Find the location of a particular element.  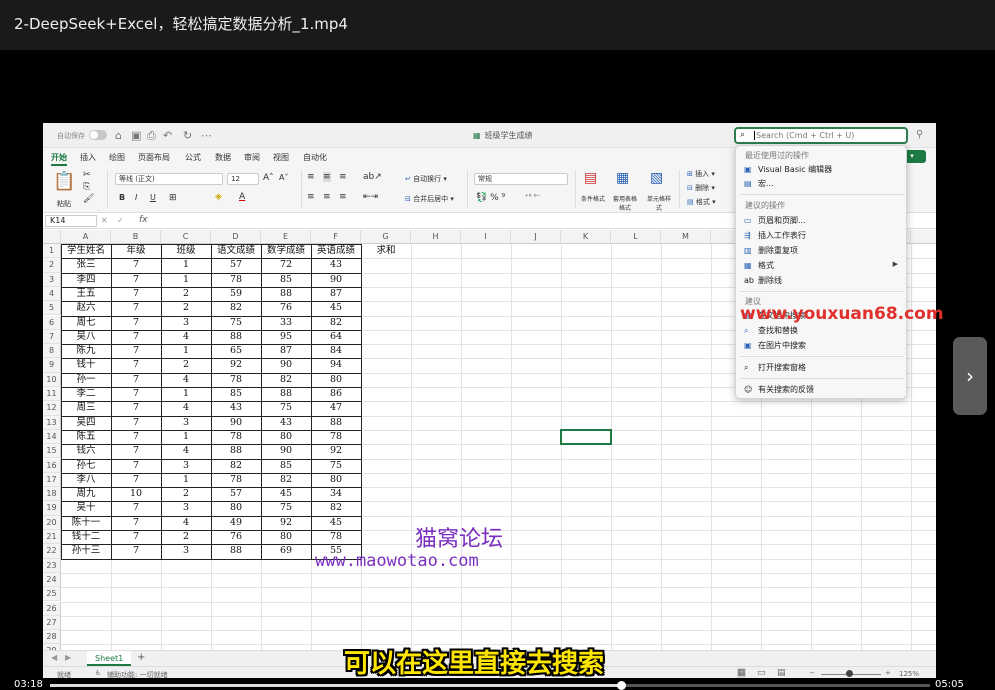

zoom-slider-thumb is located at coordinates (849, 673).